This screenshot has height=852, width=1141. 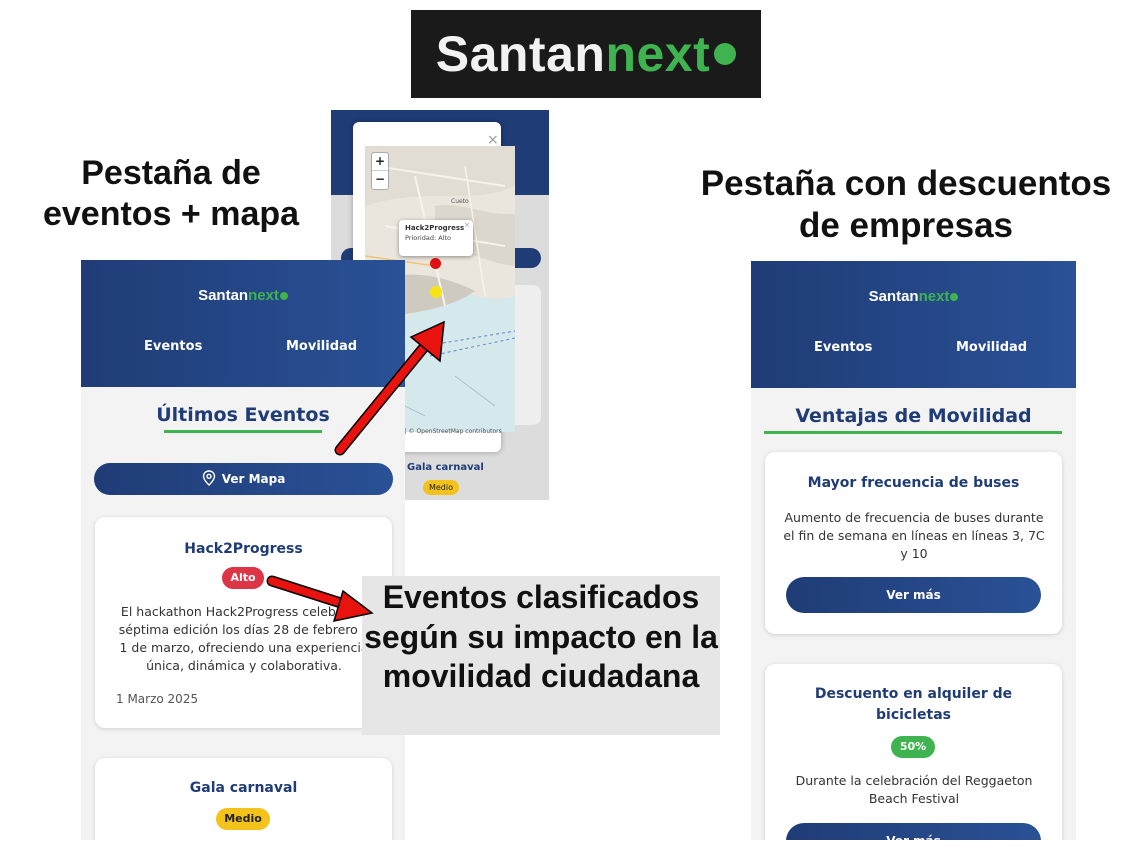 I want to click on annotation-arrows, so click(x=355, y=471).